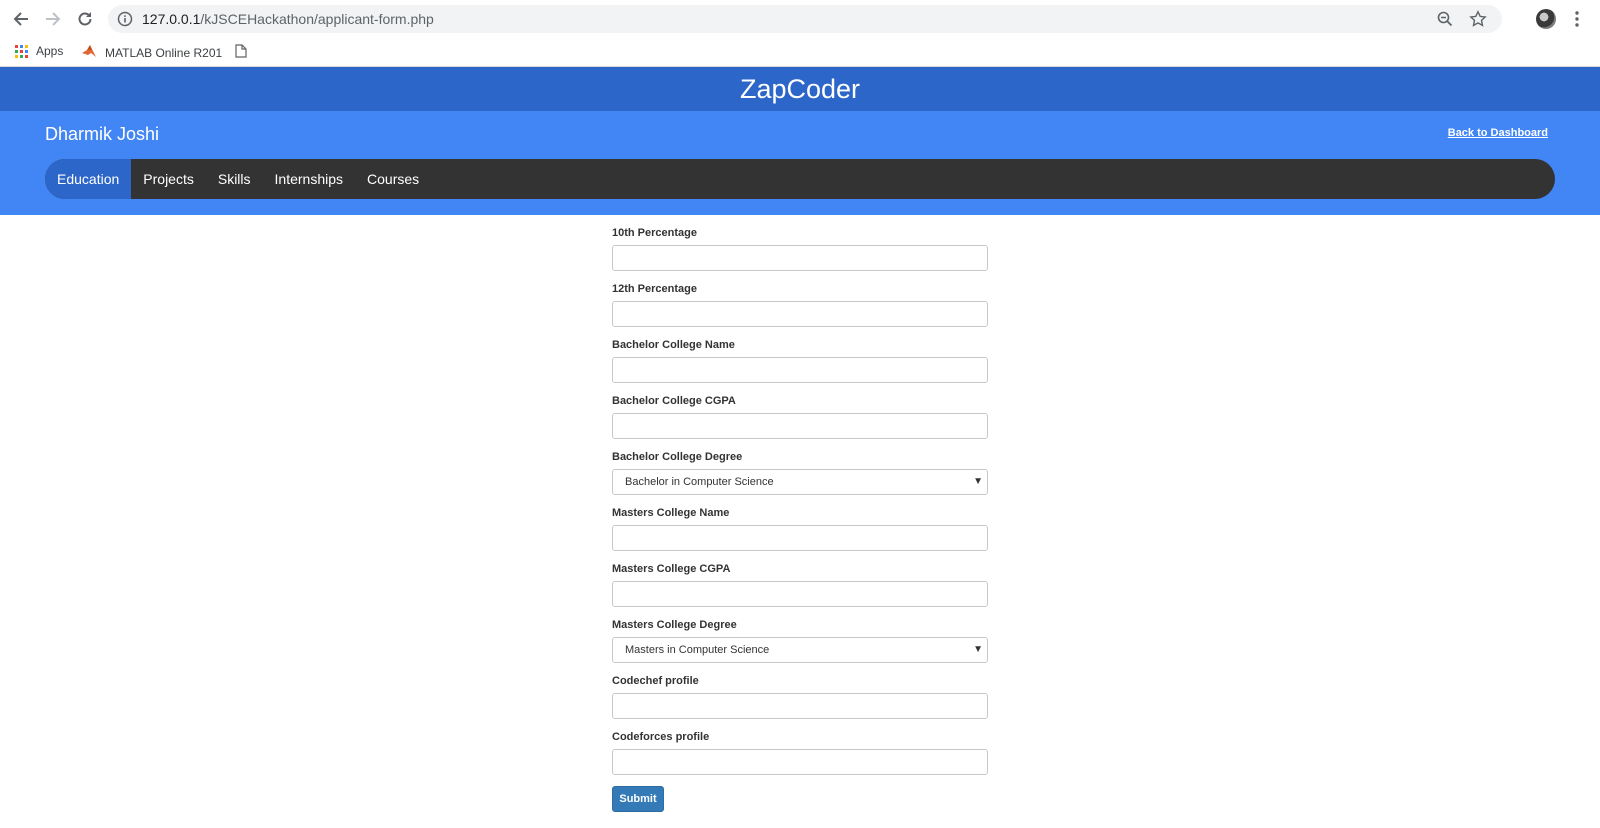  I want to click on page-icon, so click(241, 52).